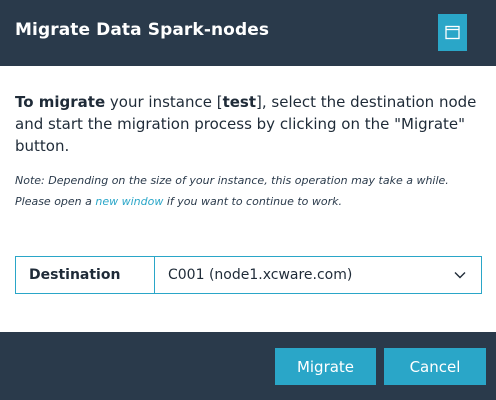 The image size is (496, 400). What do you see at coordinates (460, 275) in the screenshot?
I see `chevron-down-icon` at bounding box center [460, 275].